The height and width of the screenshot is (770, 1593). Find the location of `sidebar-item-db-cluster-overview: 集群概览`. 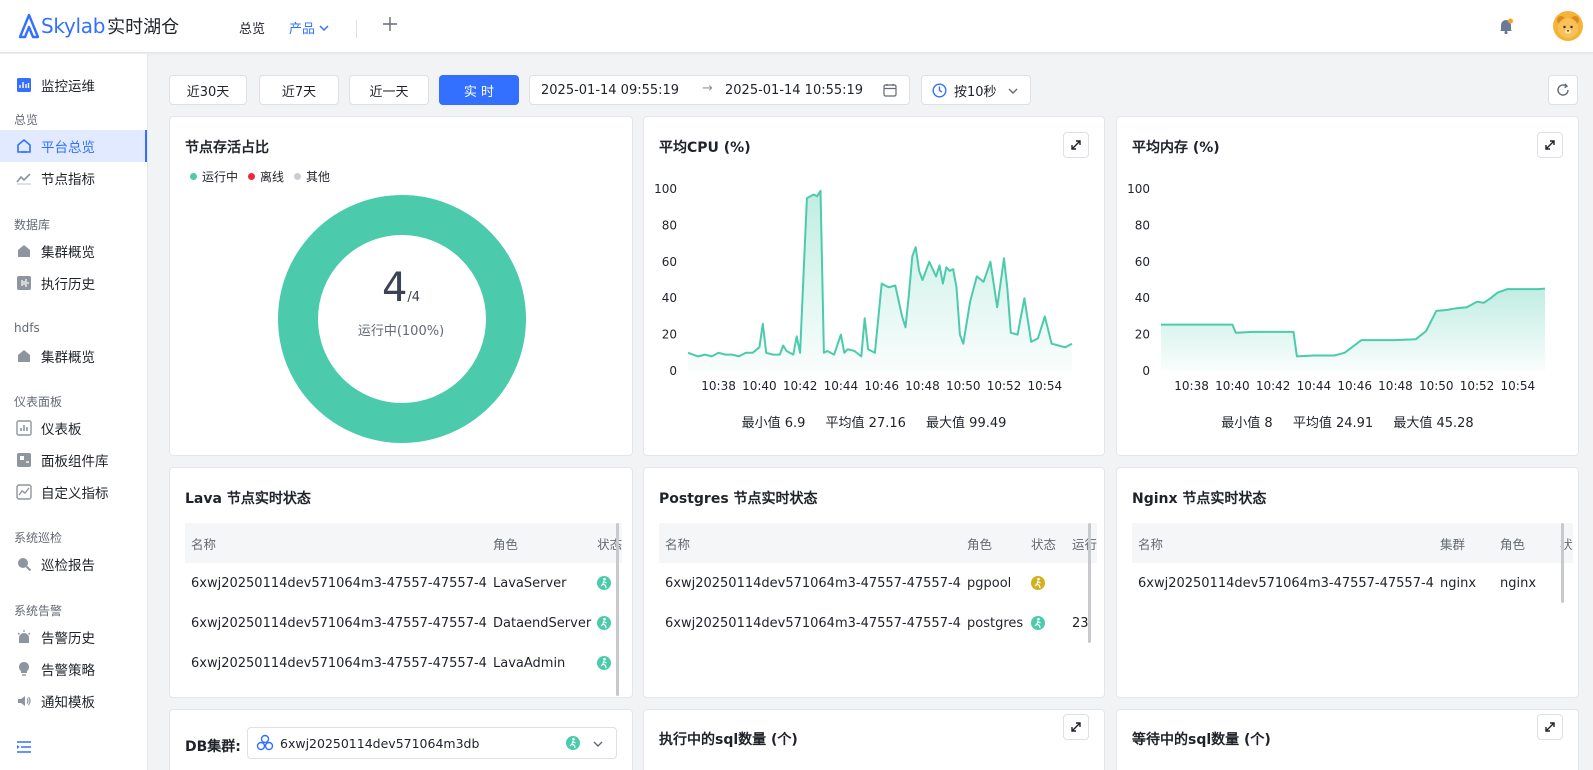

sidebar-item-db-cluster-overview: 集群概览 is located at coordinates (73, 251).